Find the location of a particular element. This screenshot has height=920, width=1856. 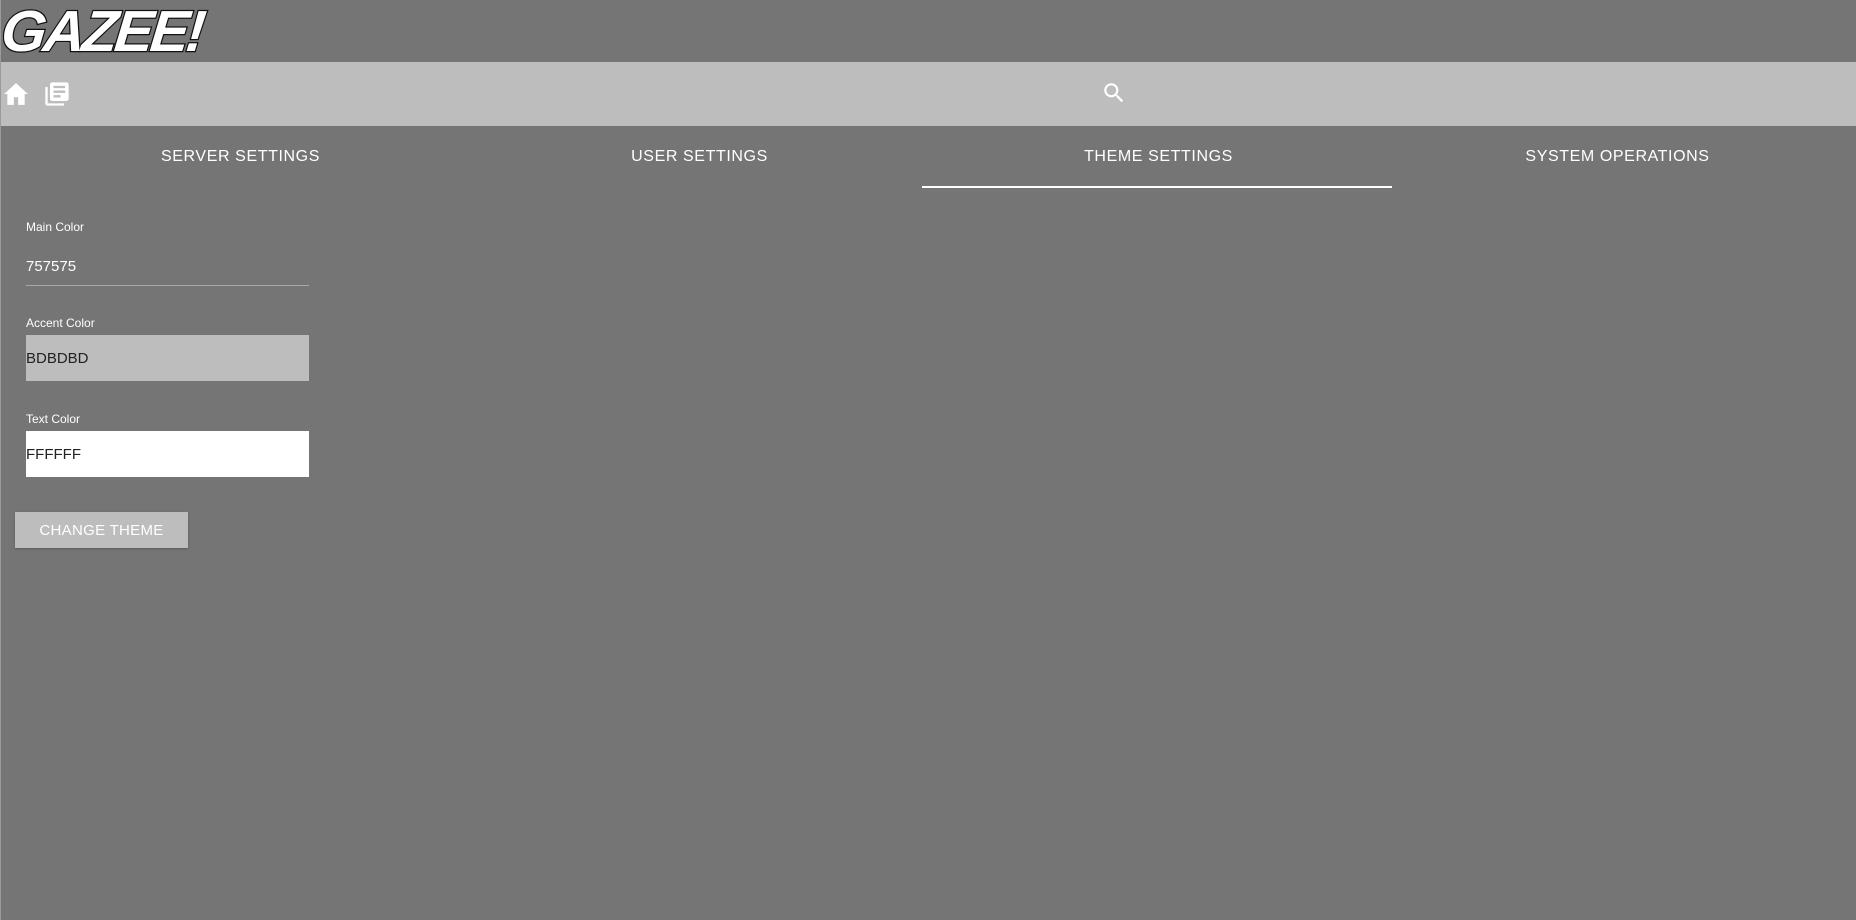

change-theme-button: CHANGE THEME is located at coordinates (101, 530).